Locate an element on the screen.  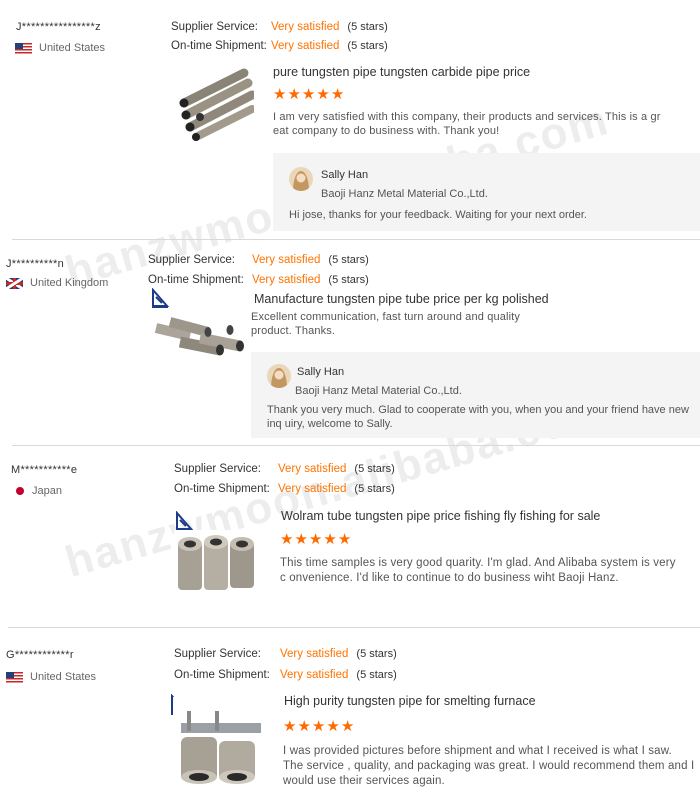
country-name: United Kingdom is located at coordinates (69, 283).